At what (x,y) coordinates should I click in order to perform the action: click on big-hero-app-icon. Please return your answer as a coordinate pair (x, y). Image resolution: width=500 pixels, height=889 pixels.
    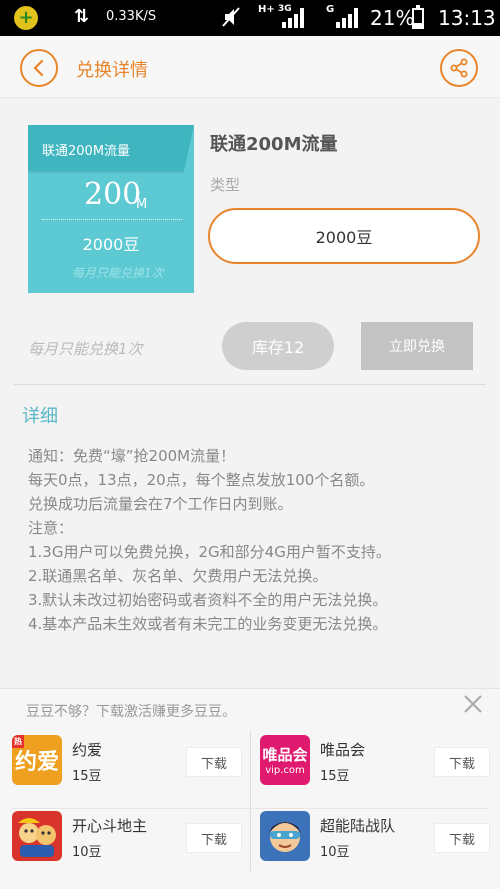
    Looking at the image, I should click on (285, 836).